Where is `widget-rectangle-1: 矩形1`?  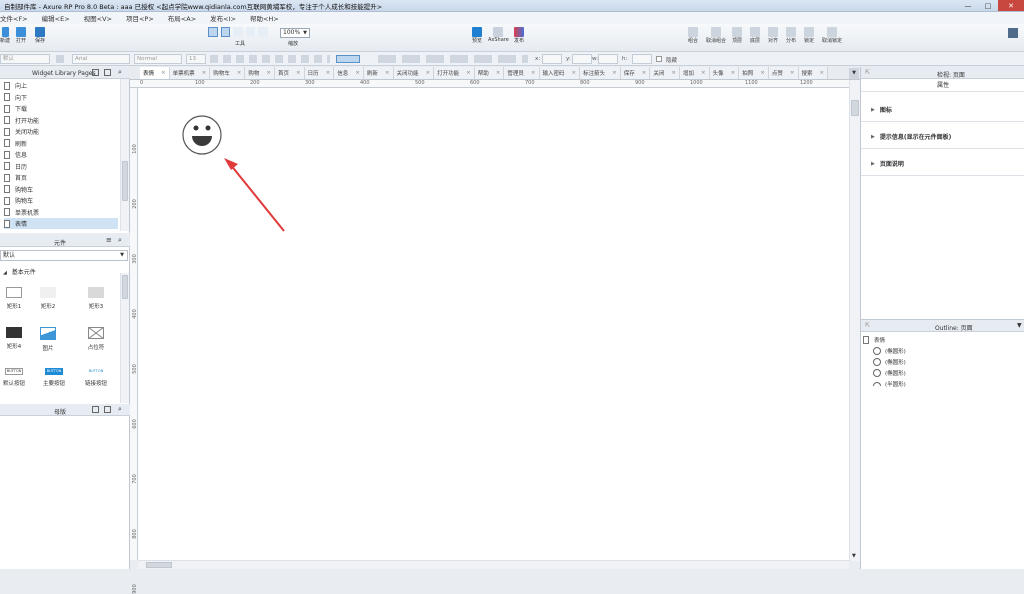 widget-rectangle-1: 矩形1 is located at coordinates (14, 298).